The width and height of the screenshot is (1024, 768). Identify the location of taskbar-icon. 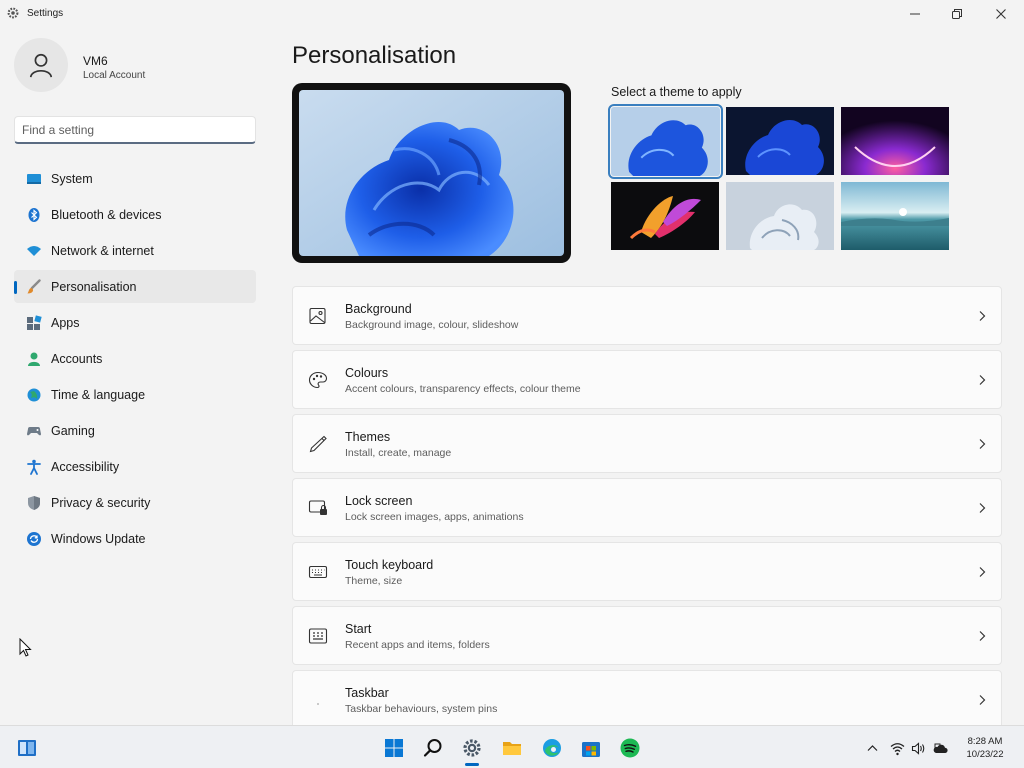
(318, 700).